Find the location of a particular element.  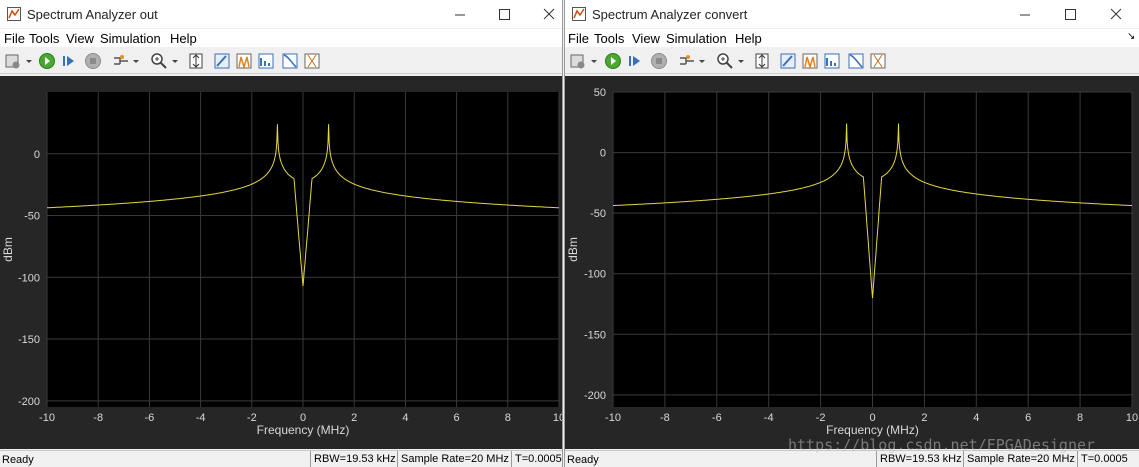

y-tick-label: -200 is located at coordinates (29, 402).